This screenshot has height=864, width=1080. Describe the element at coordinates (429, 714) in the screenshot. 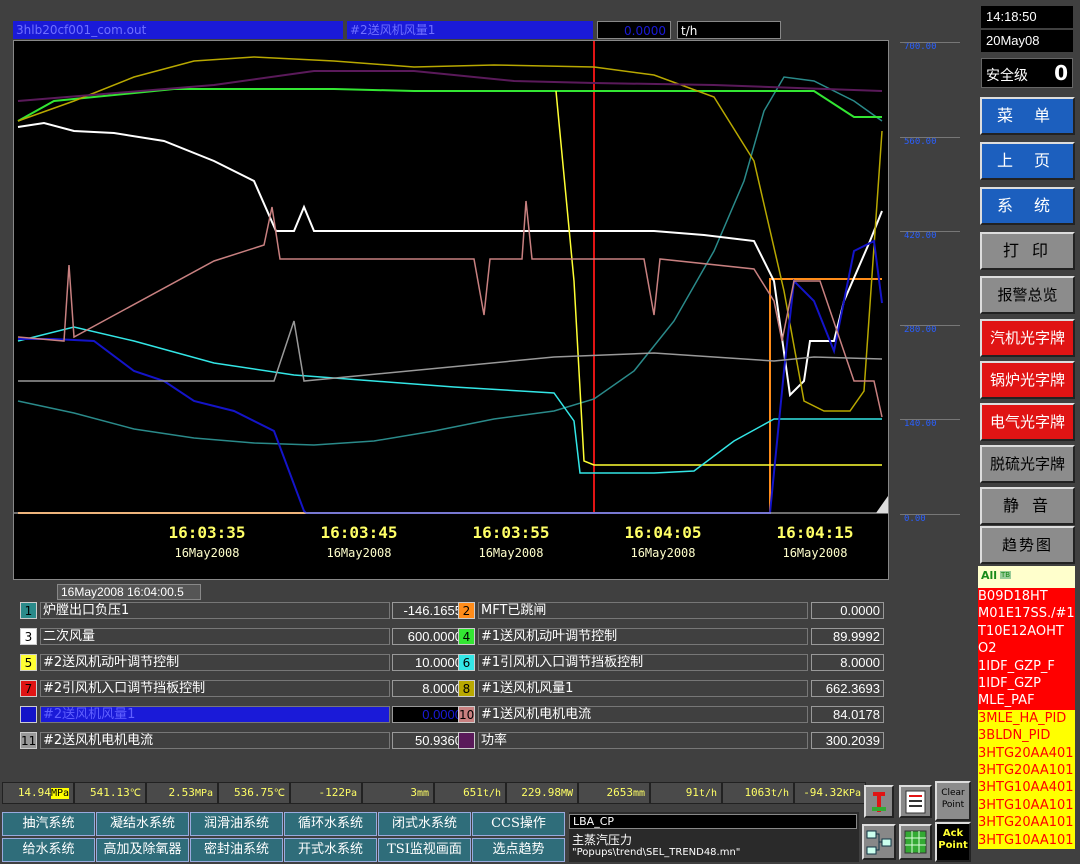

I see `legend-value-9: 0.0000` at that location.